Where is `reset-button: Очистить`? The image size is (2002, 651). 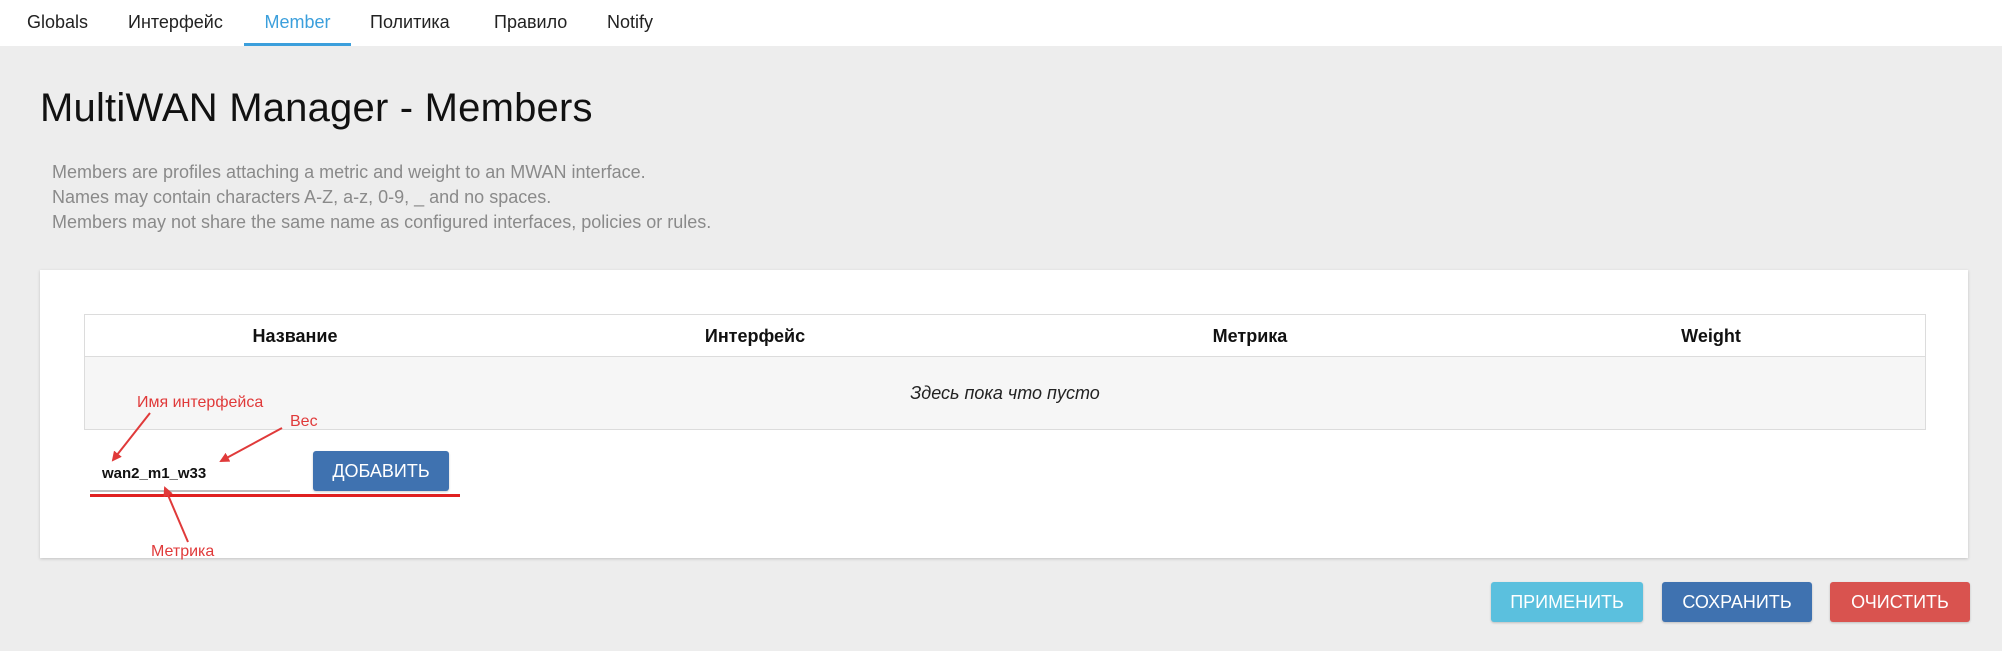
reset-button: Очистить is located at coordinates (1900, 602).